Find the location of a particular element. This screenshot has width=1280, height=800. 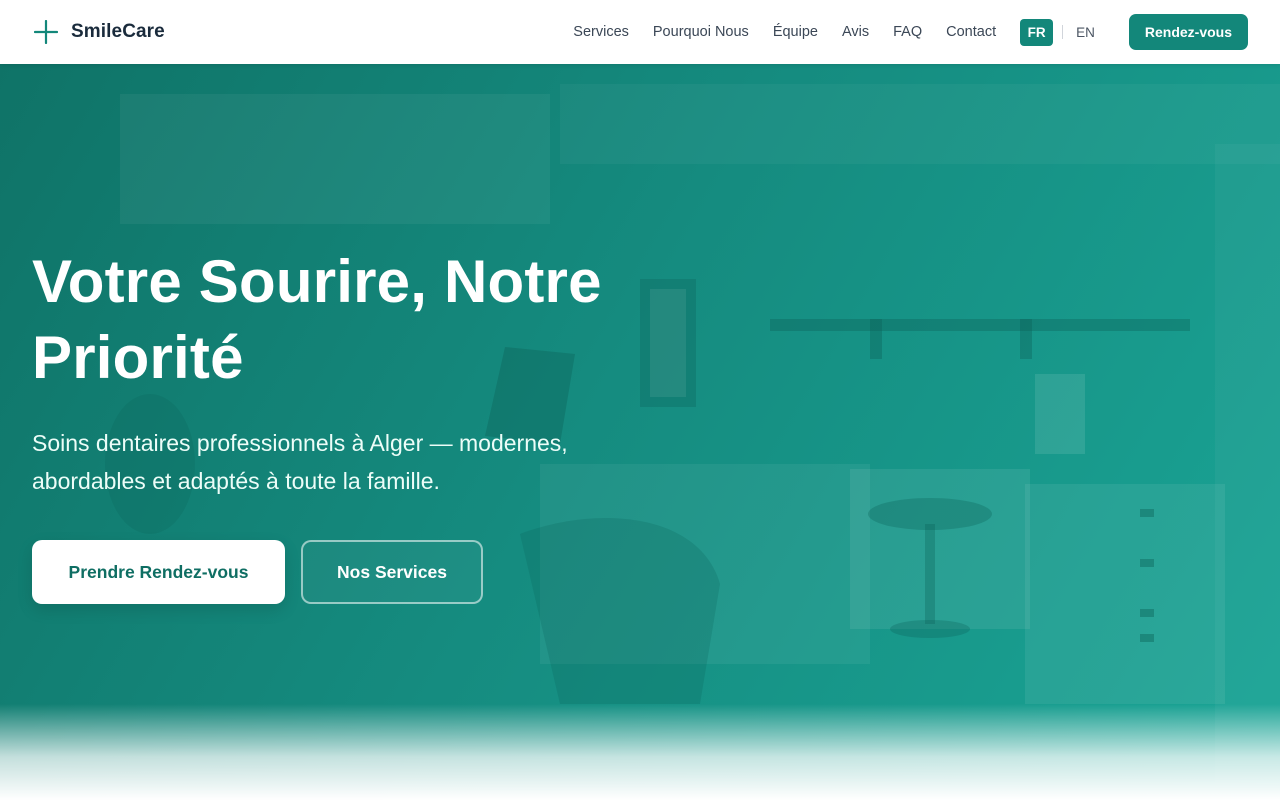

hero-title-line-1: Votre Sourire, Notre is located at coordinates (317, 281).